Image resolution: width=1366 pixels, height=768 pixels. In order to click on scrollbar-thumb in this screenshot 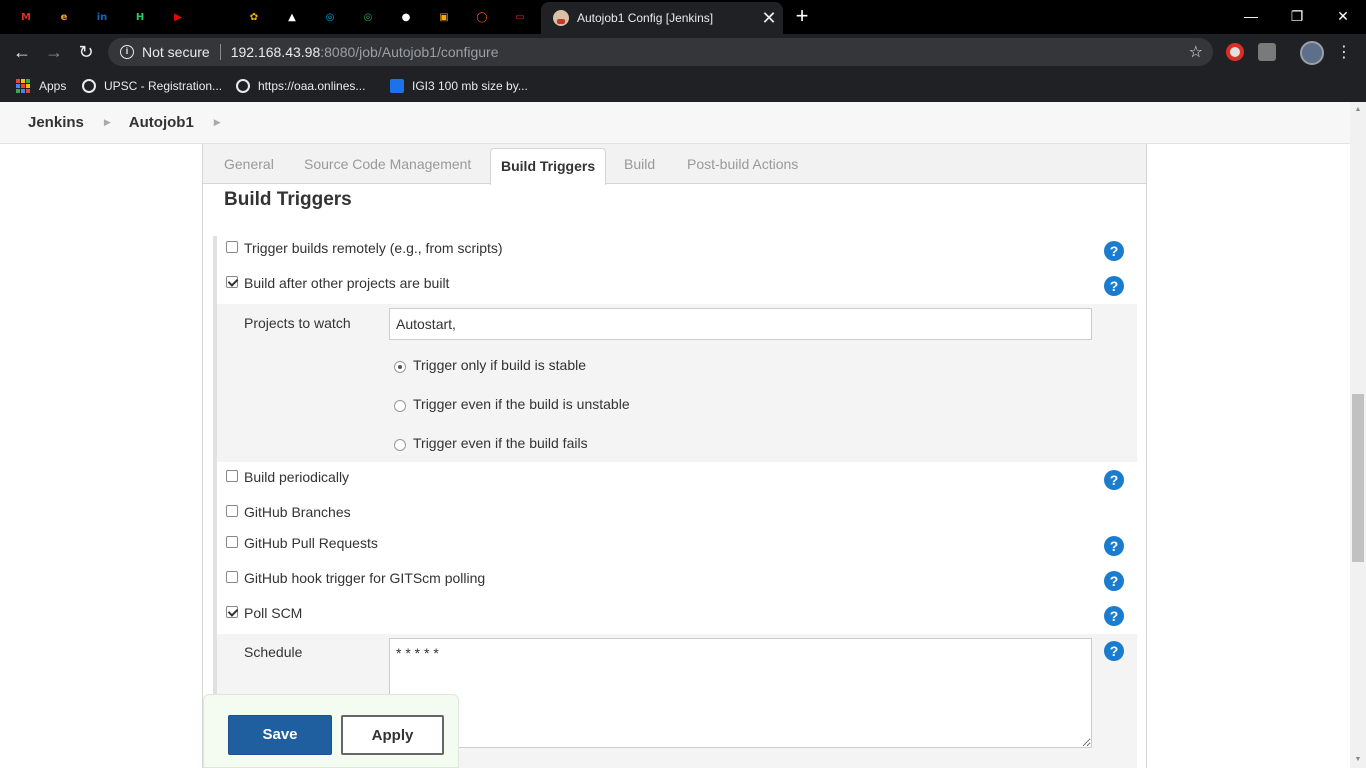, I will do `click(1358, 478)`.